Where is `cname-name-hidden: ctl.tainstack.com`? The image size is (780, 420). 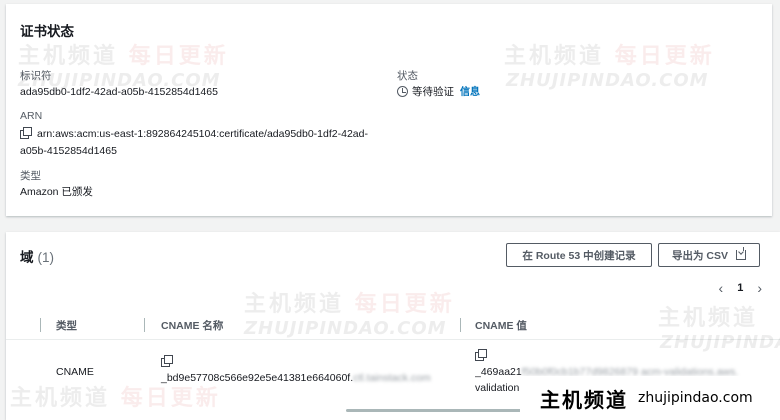 cname-name-hidden: ctl.tainstack.com is located at coordinates (392, 378).